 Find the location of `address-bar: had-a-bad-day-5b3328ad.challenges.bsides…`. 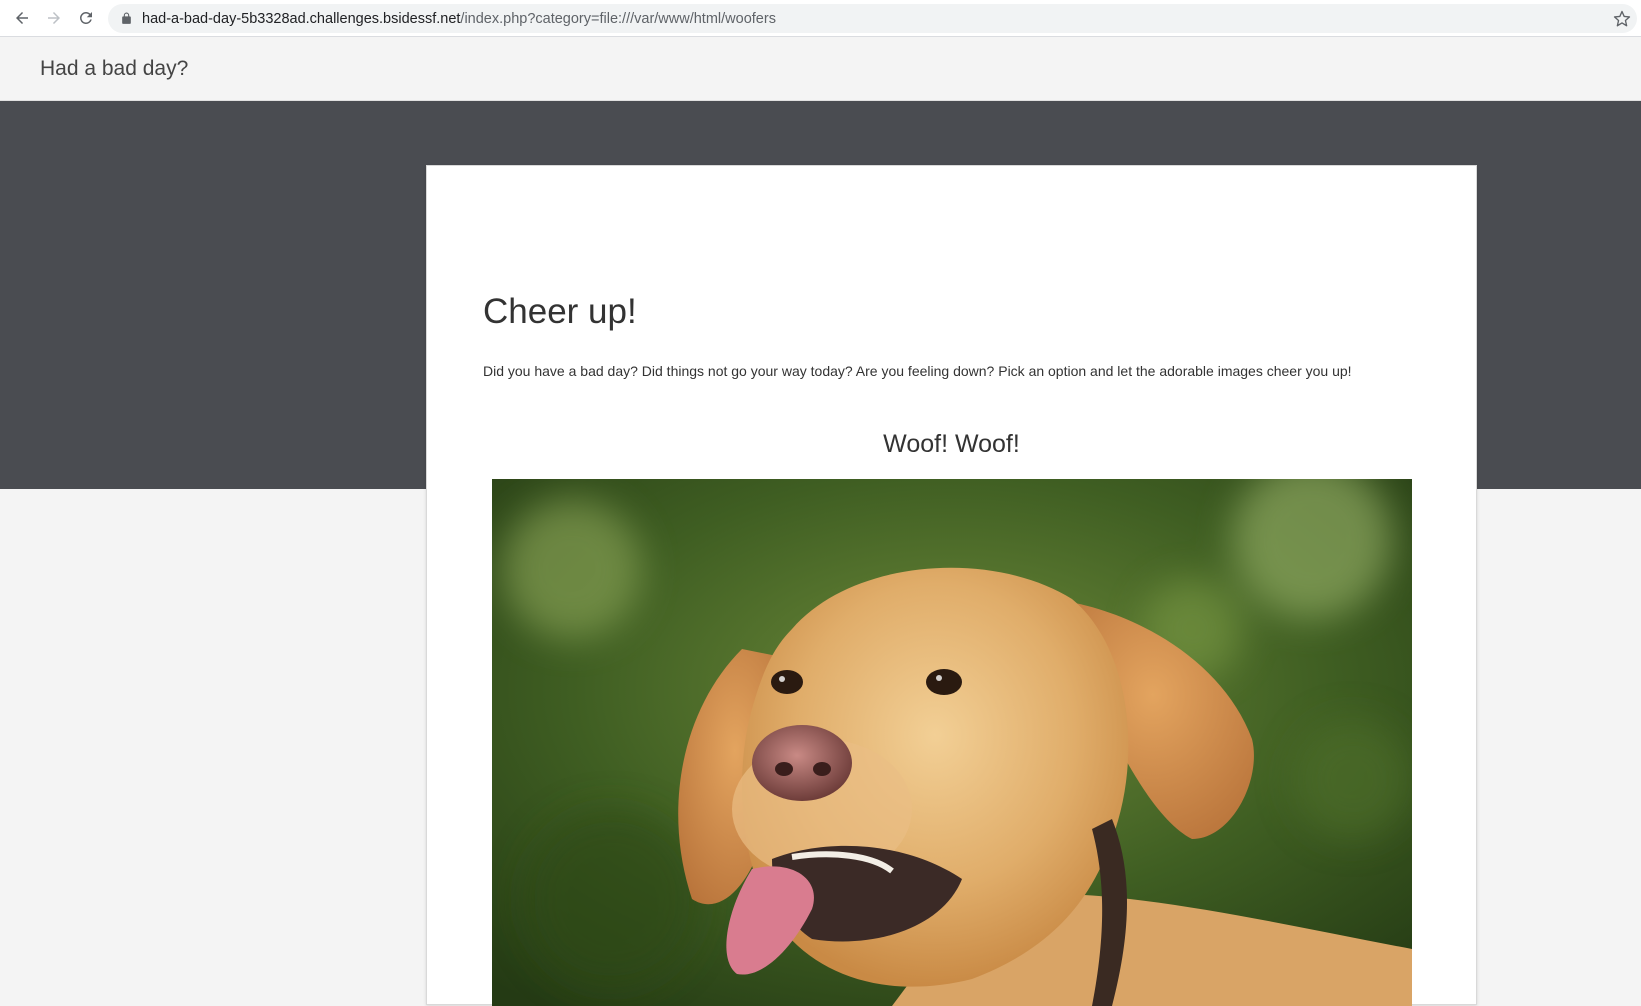

address-bar: had-a-bad-day-5b3328ad.challenges.bsides… is located at coordinates (872, 18).